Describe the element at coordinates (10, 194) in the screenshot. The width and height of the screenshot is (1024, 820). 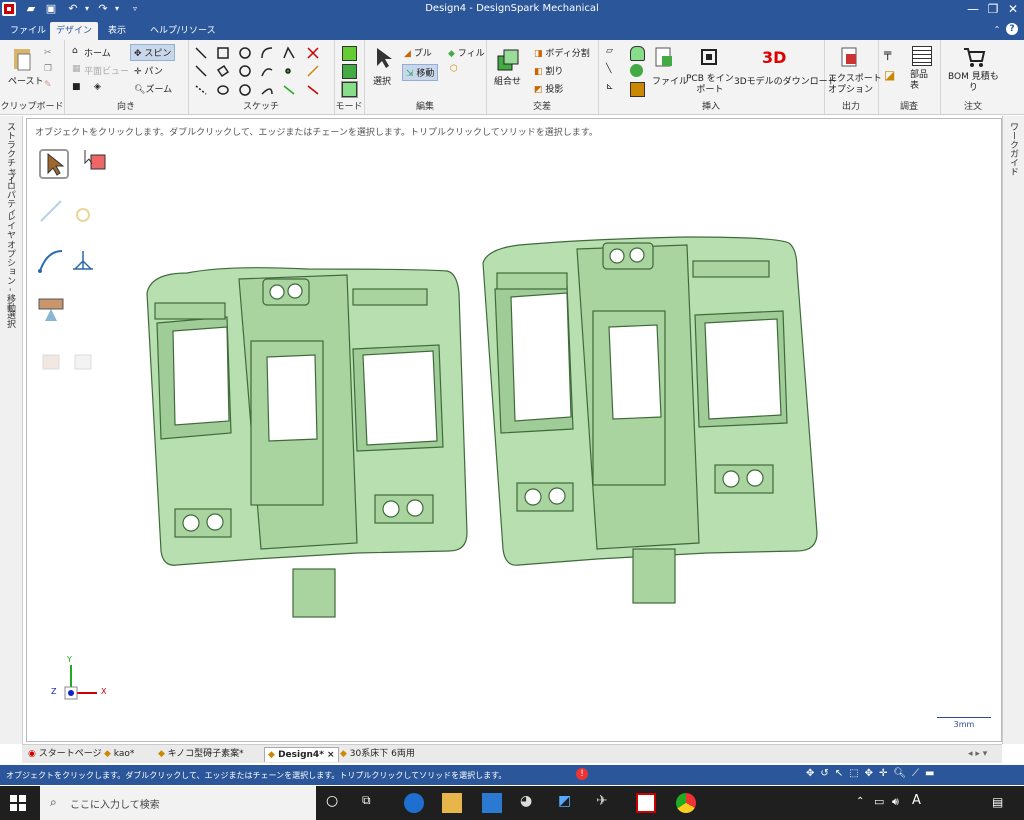
I see `tab-properties: プロパティ` at that location.